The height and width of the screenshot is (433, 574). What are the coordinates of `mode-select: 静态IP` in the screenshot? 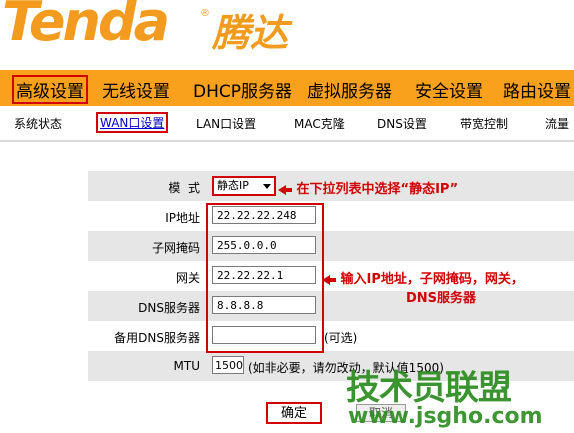 It's located at (244, 186).